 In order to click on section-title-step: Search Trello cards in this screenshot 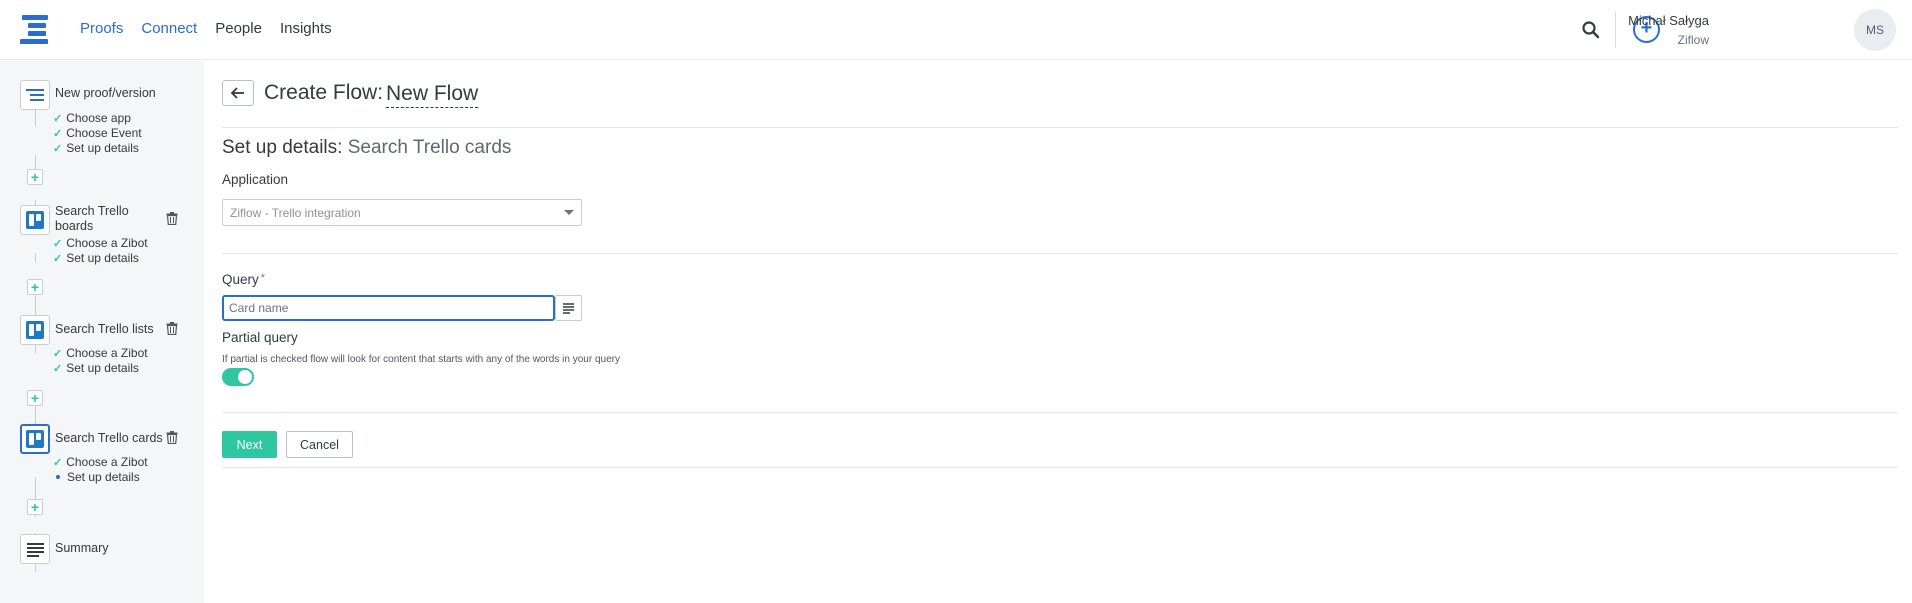, I will do `click(429, 147)`.